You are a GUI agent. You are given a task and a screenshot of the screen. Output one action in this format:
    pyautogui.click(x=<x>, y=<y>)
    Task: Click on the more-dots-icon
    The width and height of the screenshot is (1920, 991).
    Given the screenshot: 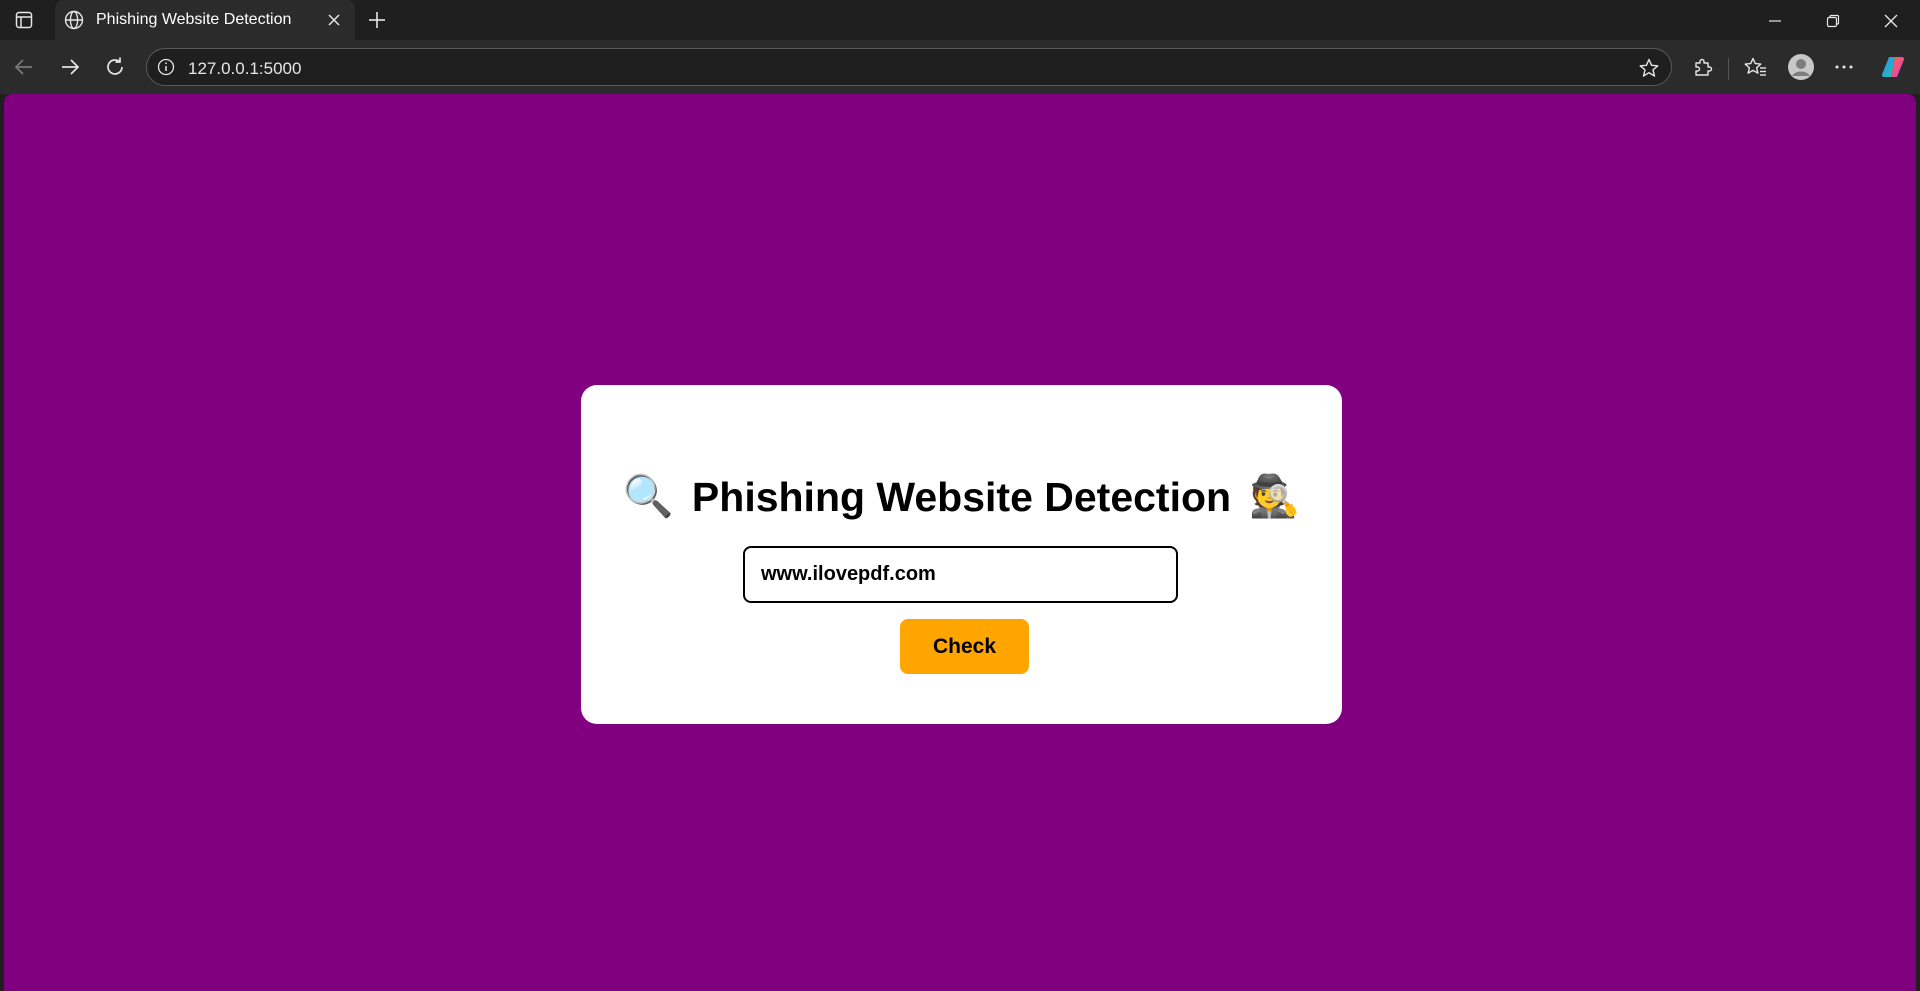 What is the action you would take?
    pyautogui.click(x=1844, y=67)
    